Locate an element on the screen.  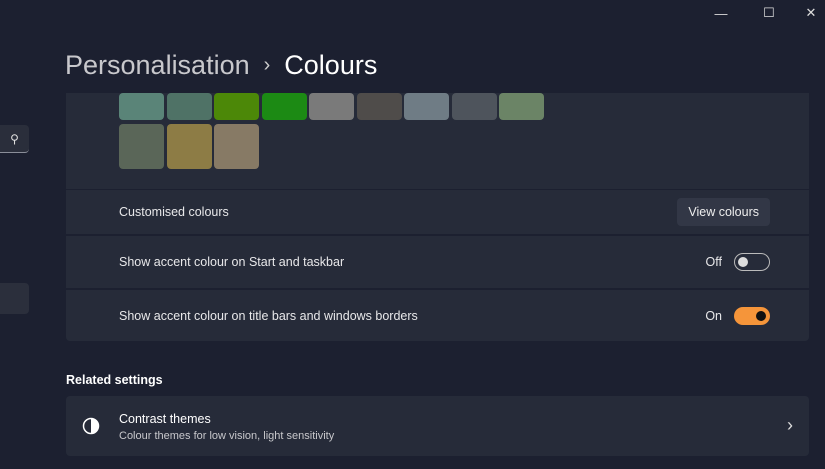
search-input: ⚲ is located at coordinates (14, 139).